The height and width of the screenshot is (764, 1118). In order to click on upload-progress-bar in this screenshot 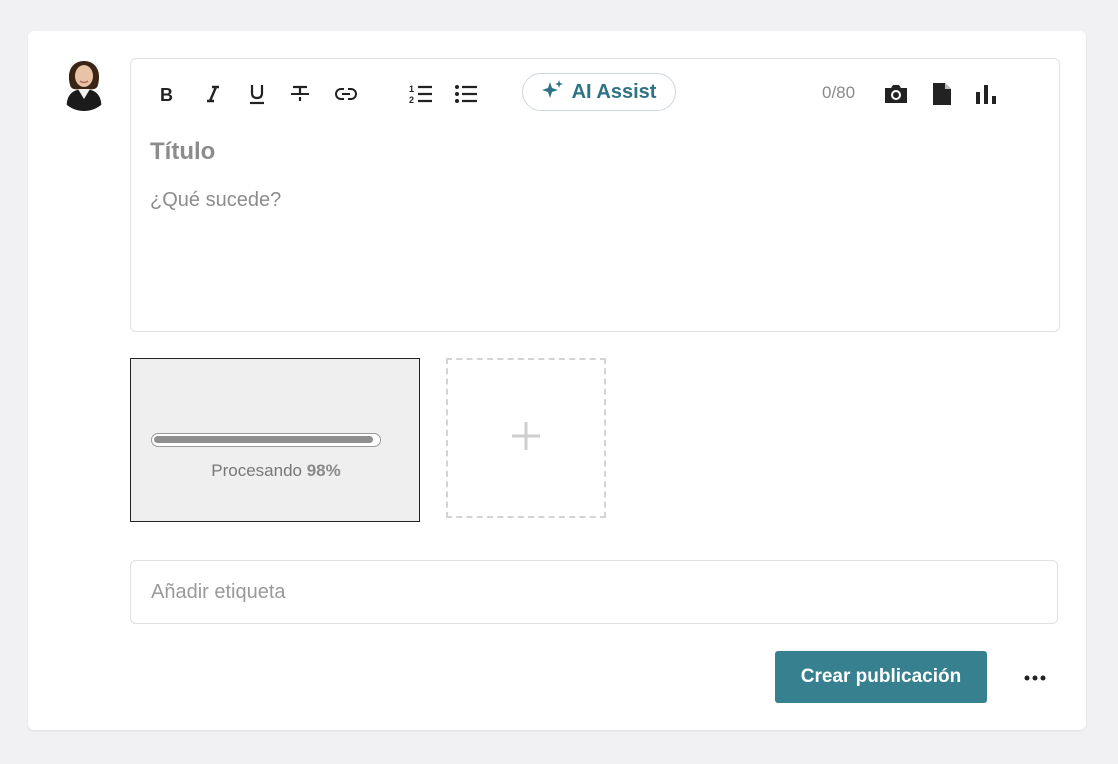, I will do `click(266, 440)`.